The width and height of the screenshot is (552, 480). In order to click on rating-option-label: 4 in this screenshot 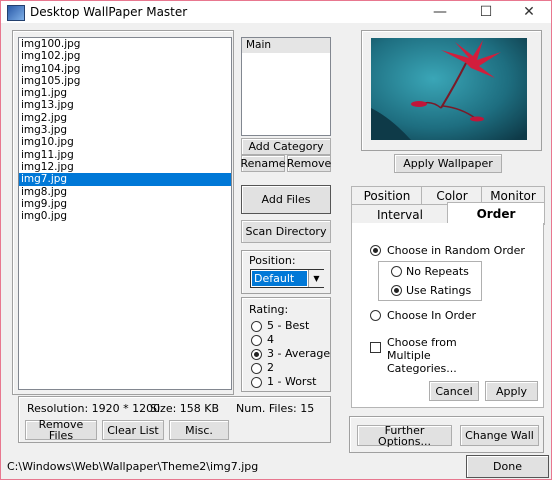, I will do `click(270, 339)`.